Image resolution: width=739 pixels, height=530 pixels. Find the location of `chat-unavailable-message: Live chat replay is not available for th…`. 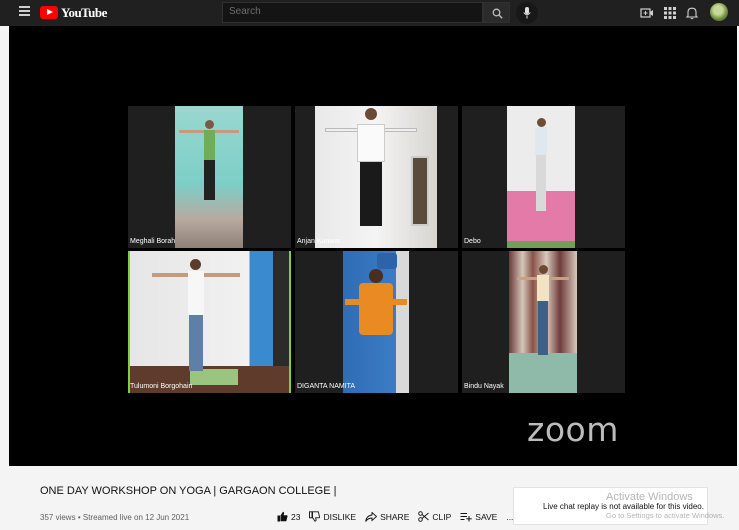

chat-unavailable-message: Live chat replay is not available for th… is located at coordinates (623, 506).